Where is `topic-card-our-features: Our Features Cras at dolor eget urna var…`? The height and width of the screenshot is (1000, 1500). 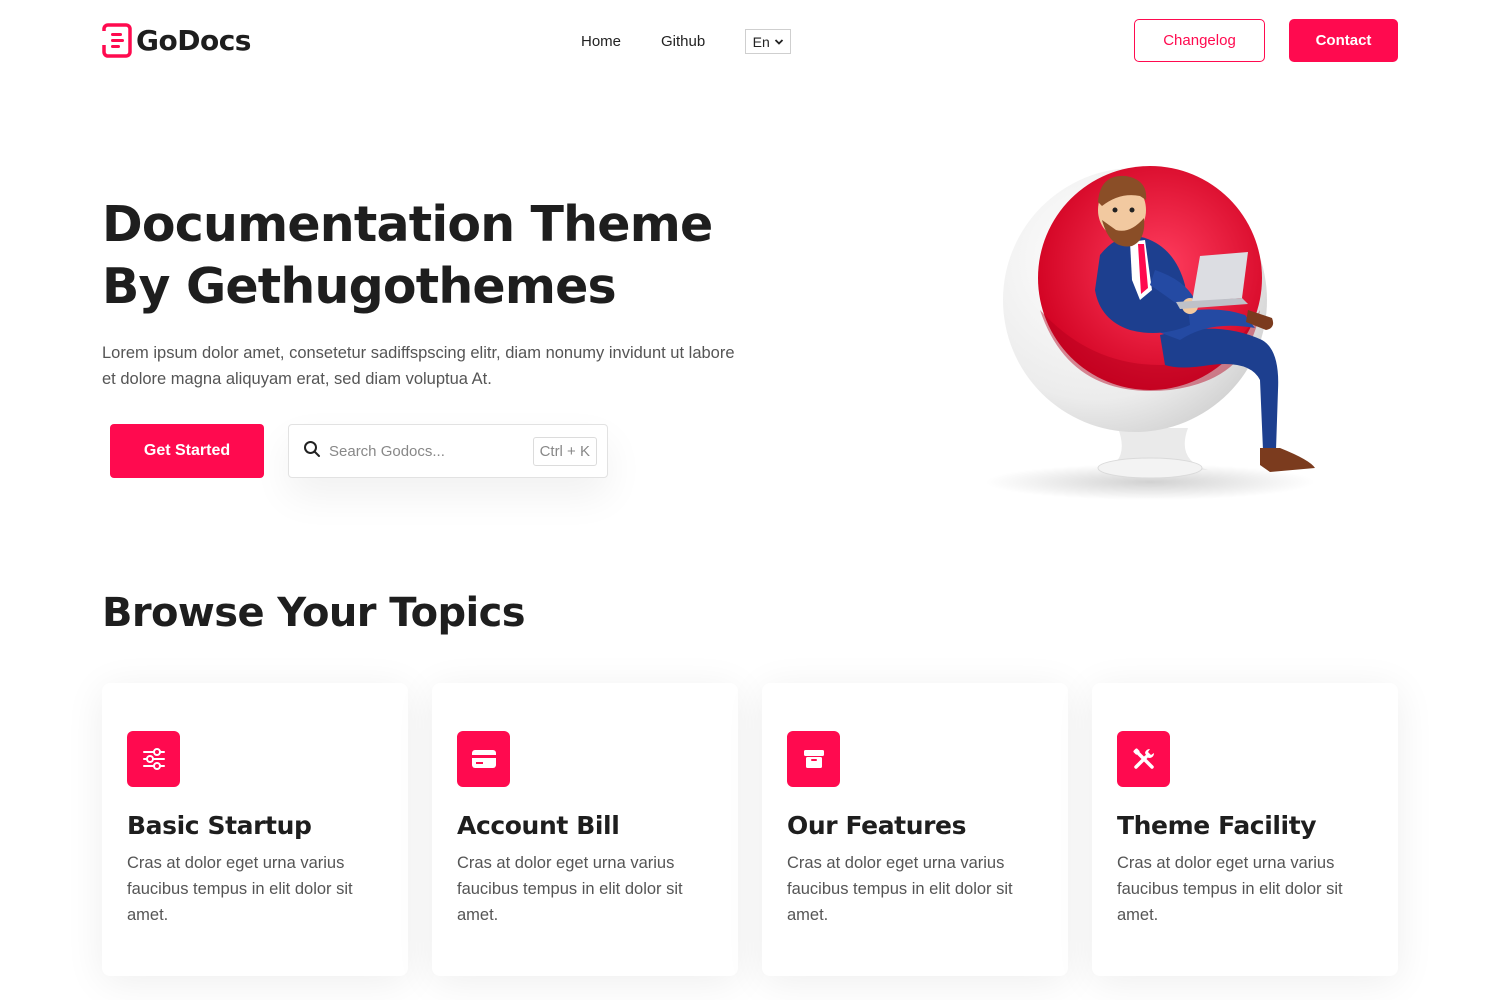 topic-card-our-features: Our Features Cras at dolor eget urna var… is located at coordinates (915, 829).